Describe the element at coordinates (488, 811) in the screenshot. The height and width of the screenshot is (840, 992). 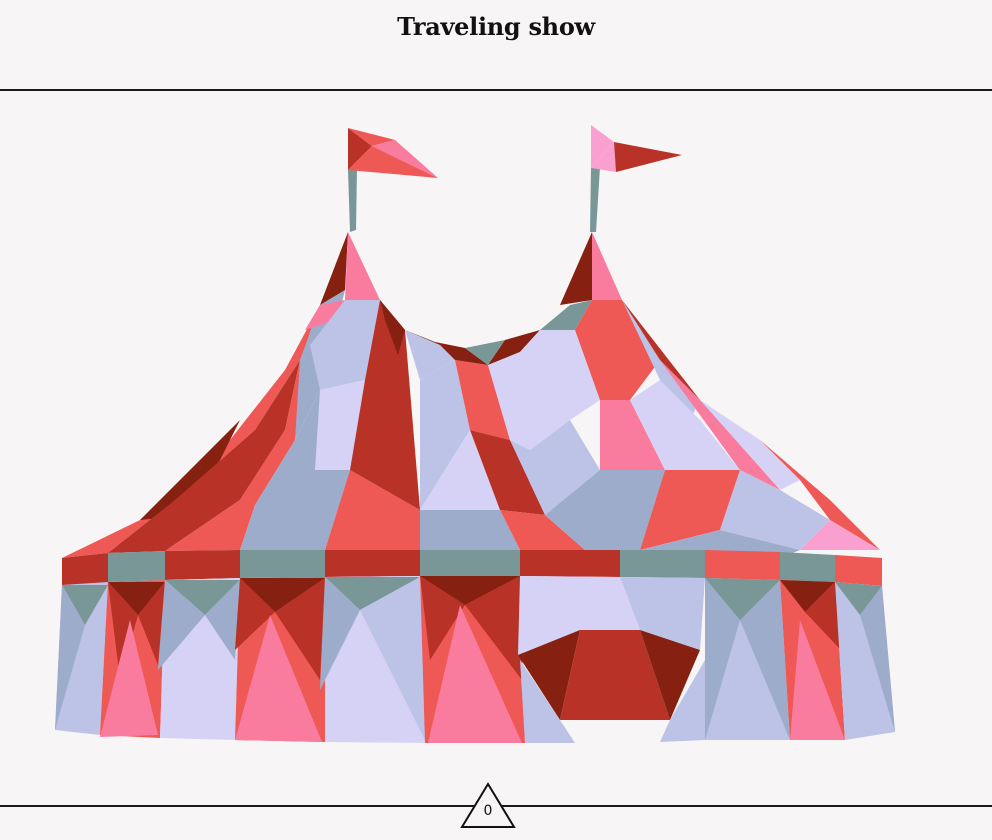
I see `score-value: 0` at that location.